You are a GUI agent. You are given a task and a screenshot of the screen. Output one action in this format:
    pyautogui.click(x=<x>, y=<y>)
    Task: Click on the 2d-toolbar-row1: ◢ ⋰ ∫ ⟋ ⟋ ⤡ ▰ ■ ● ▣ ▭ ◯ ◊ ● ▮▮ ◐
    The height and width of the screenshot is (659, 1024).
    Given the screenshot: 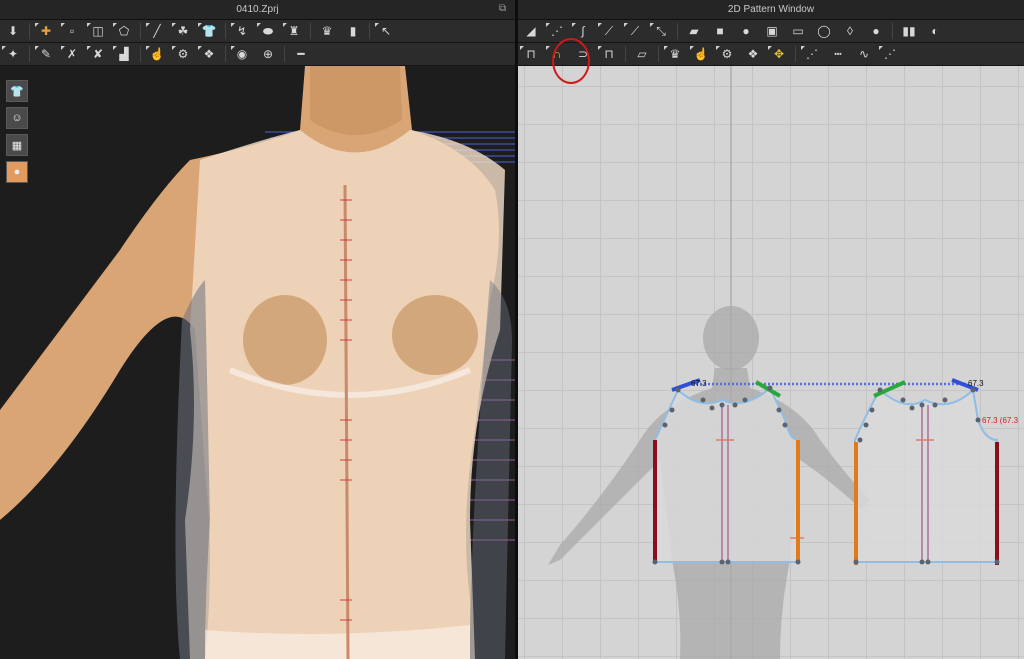 What is the action you would take?
    pyautogui.click(x=771, y=31)
    